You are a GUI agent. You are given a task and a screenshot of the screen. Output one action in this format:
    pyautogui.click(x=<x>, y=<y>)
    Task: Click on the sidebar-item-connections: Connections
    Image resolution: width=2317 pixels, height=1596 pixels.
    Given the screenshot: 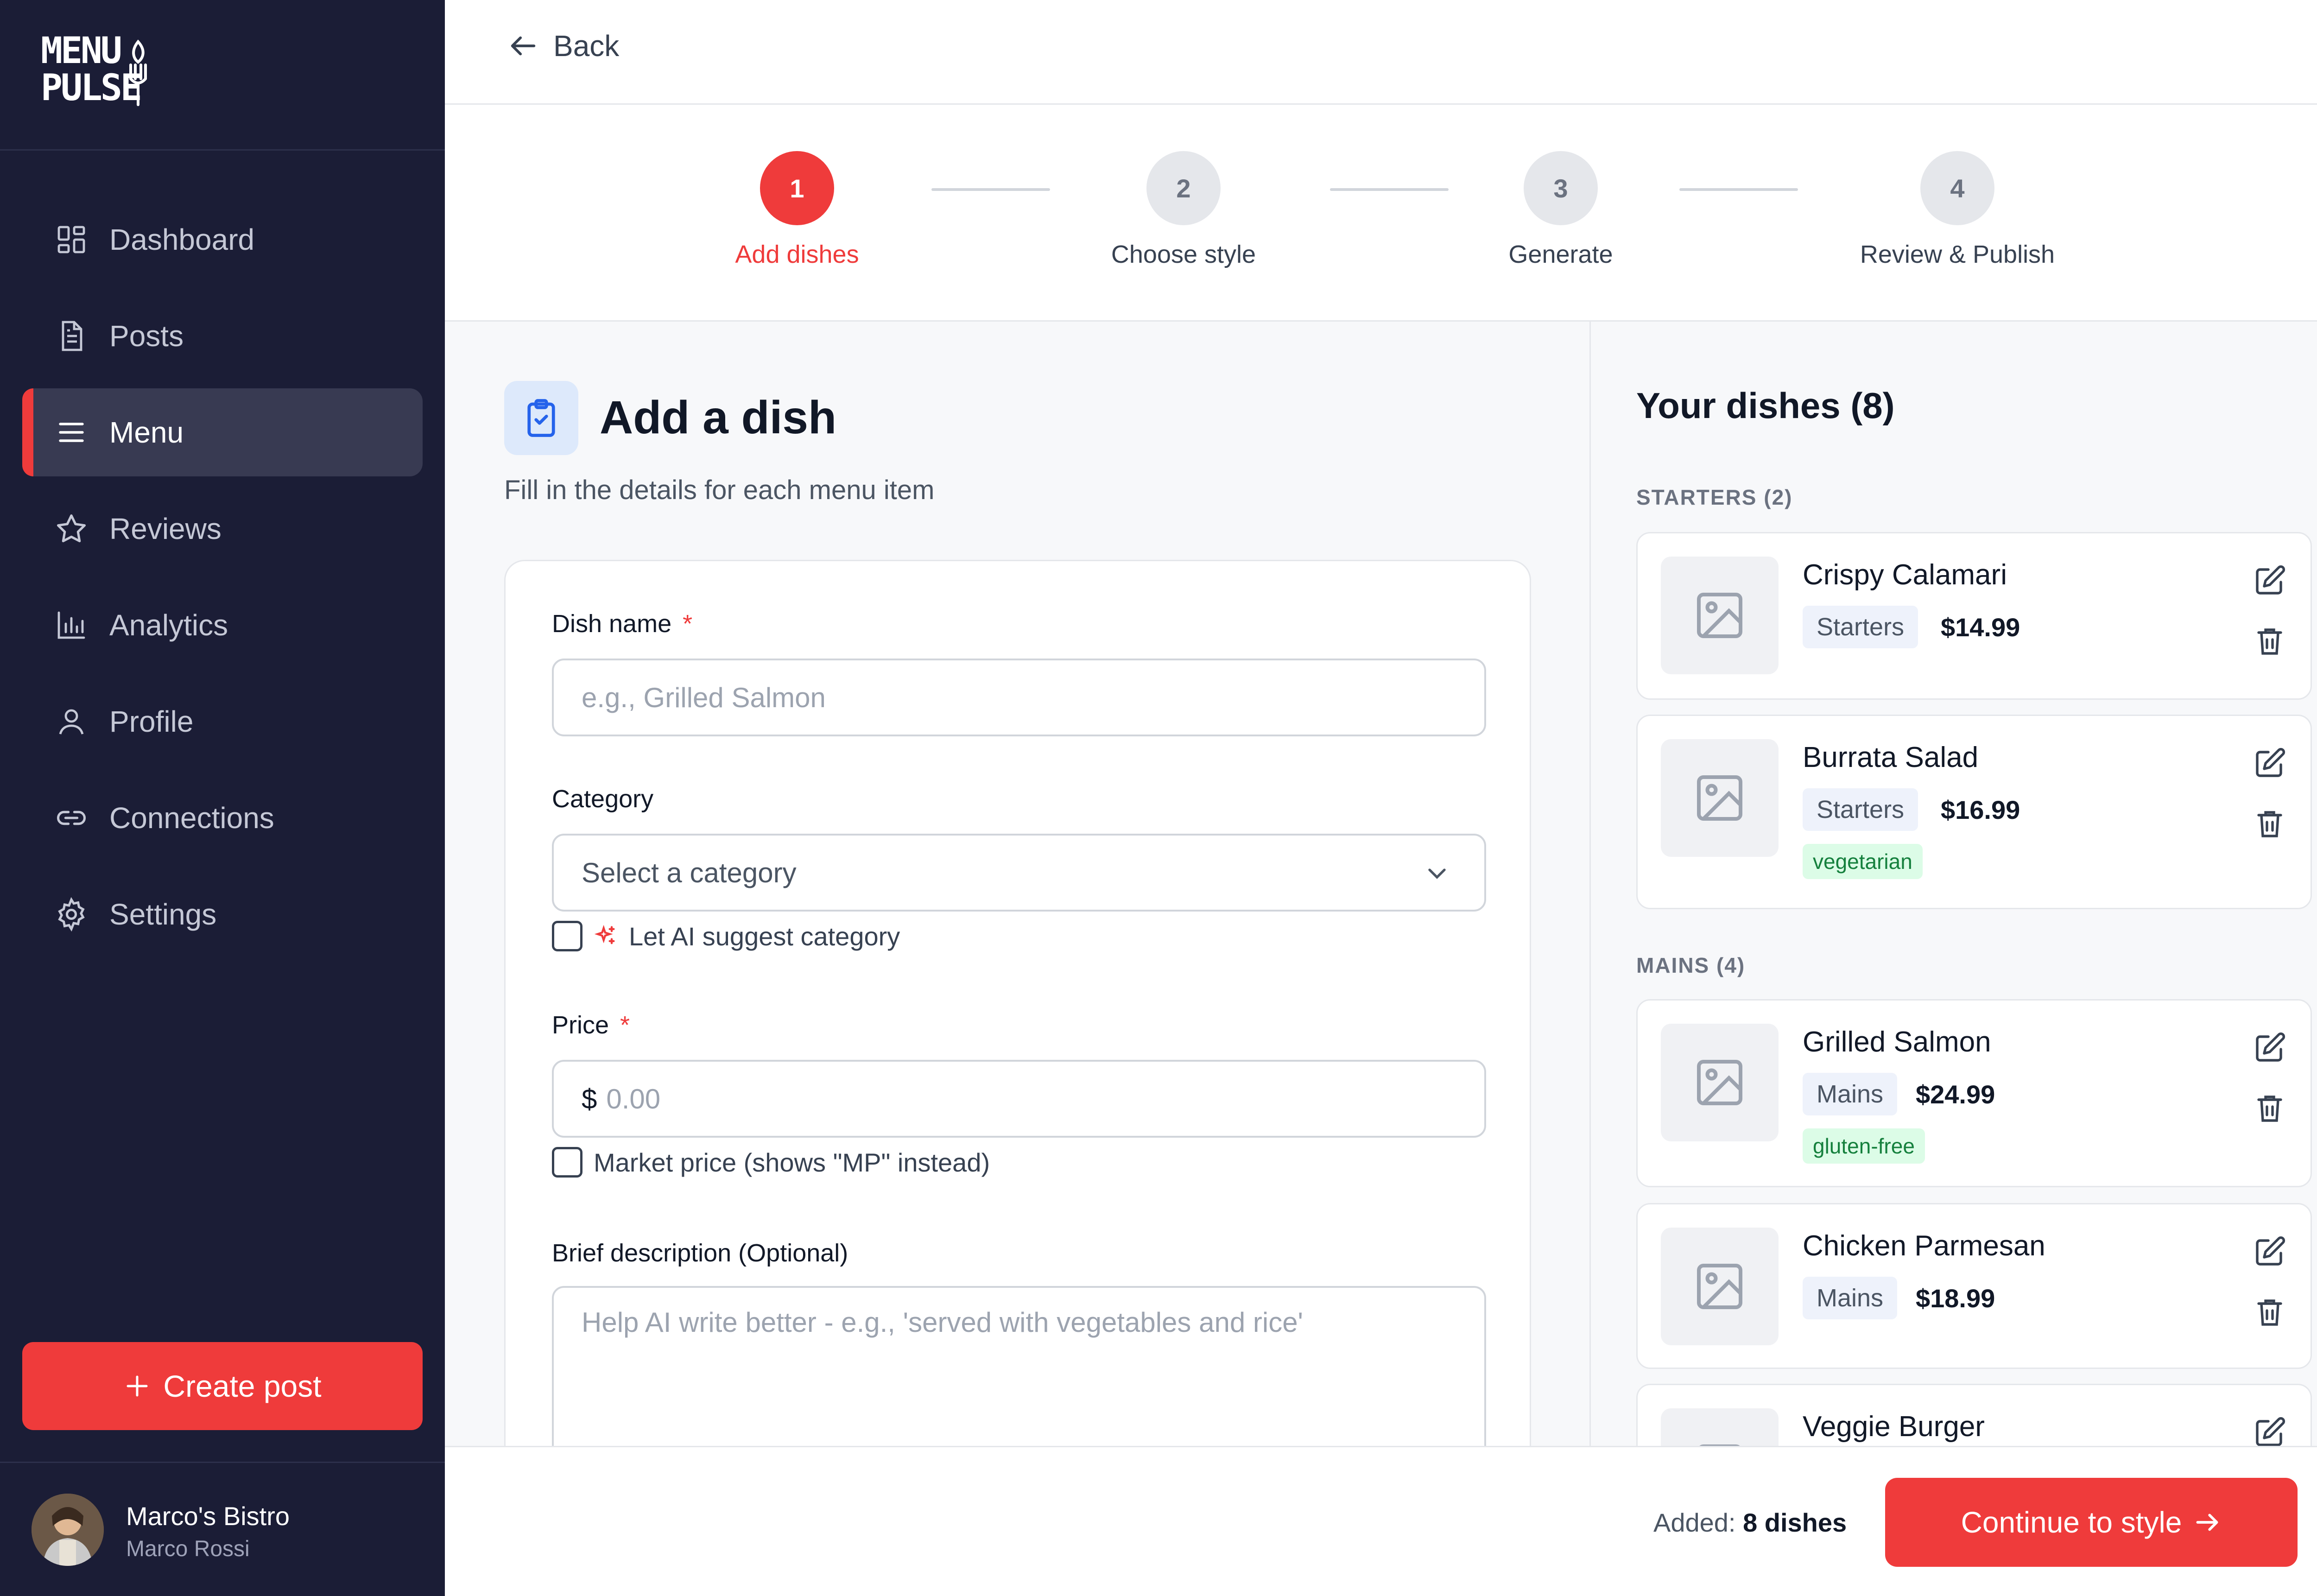 What is the action you would take?
    pyautogui.click(x=222, y=818)
    